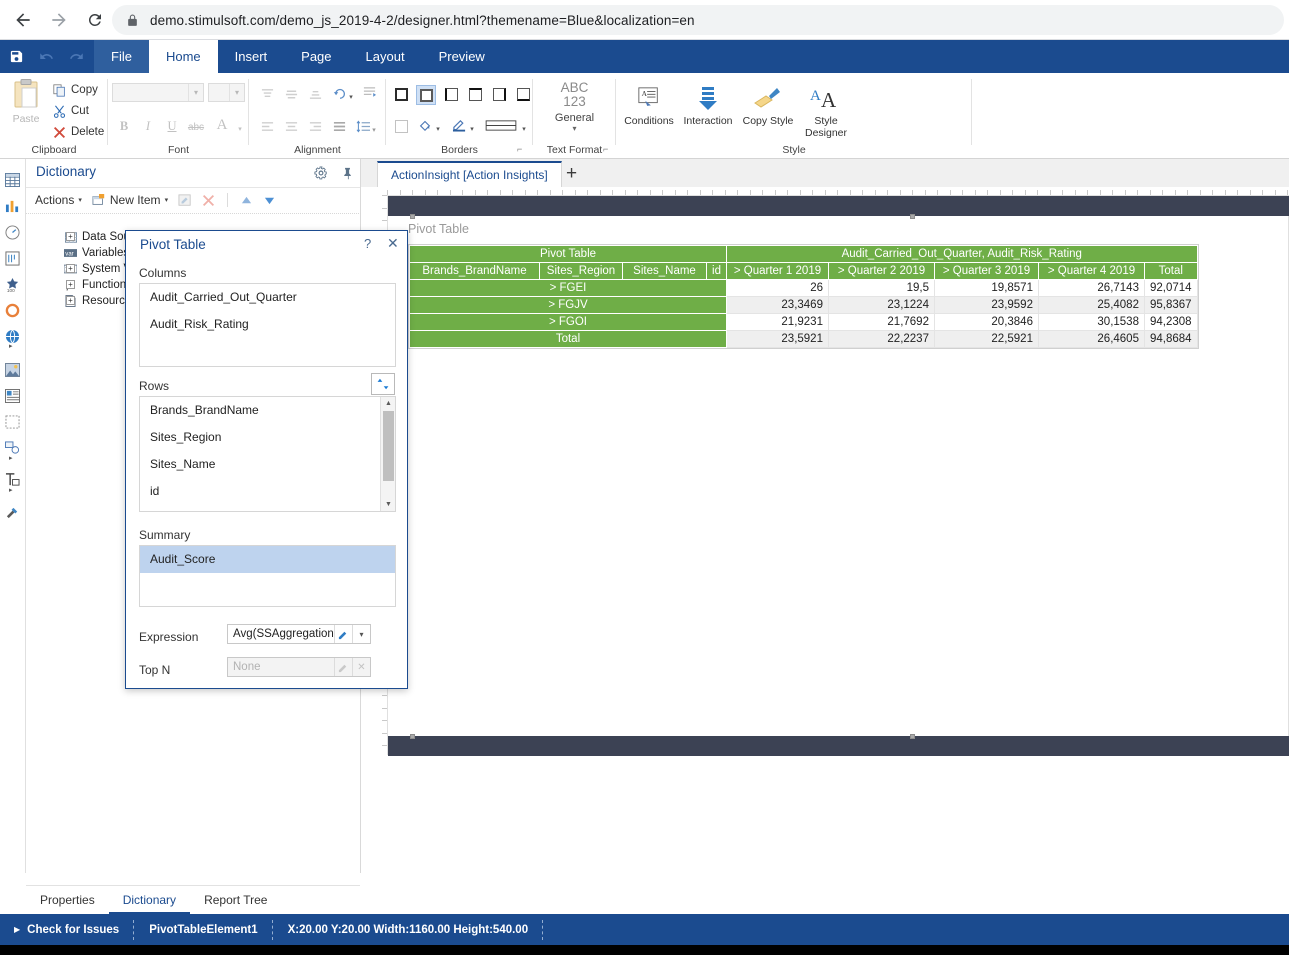 Image resolution: width=1289 pixels, height=955 pixels. Describe the element at coordinates (475, 94) in the screenshot. I see `border-top-button` at that location.